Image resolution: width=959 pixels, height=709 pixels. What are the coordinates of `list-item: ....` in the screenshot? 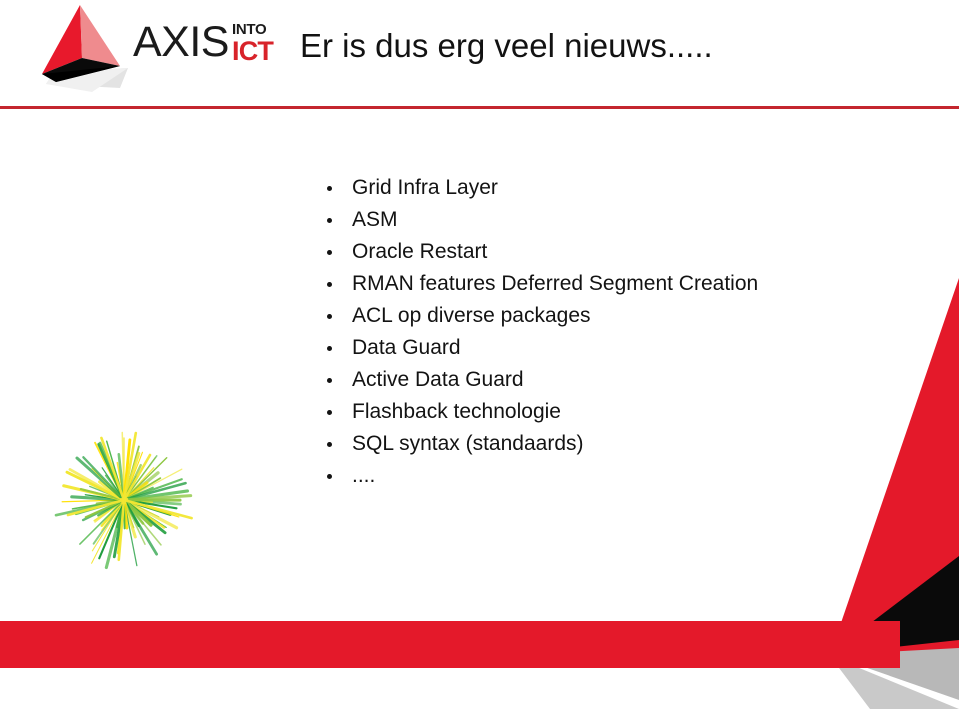 It's located at (622, 476).